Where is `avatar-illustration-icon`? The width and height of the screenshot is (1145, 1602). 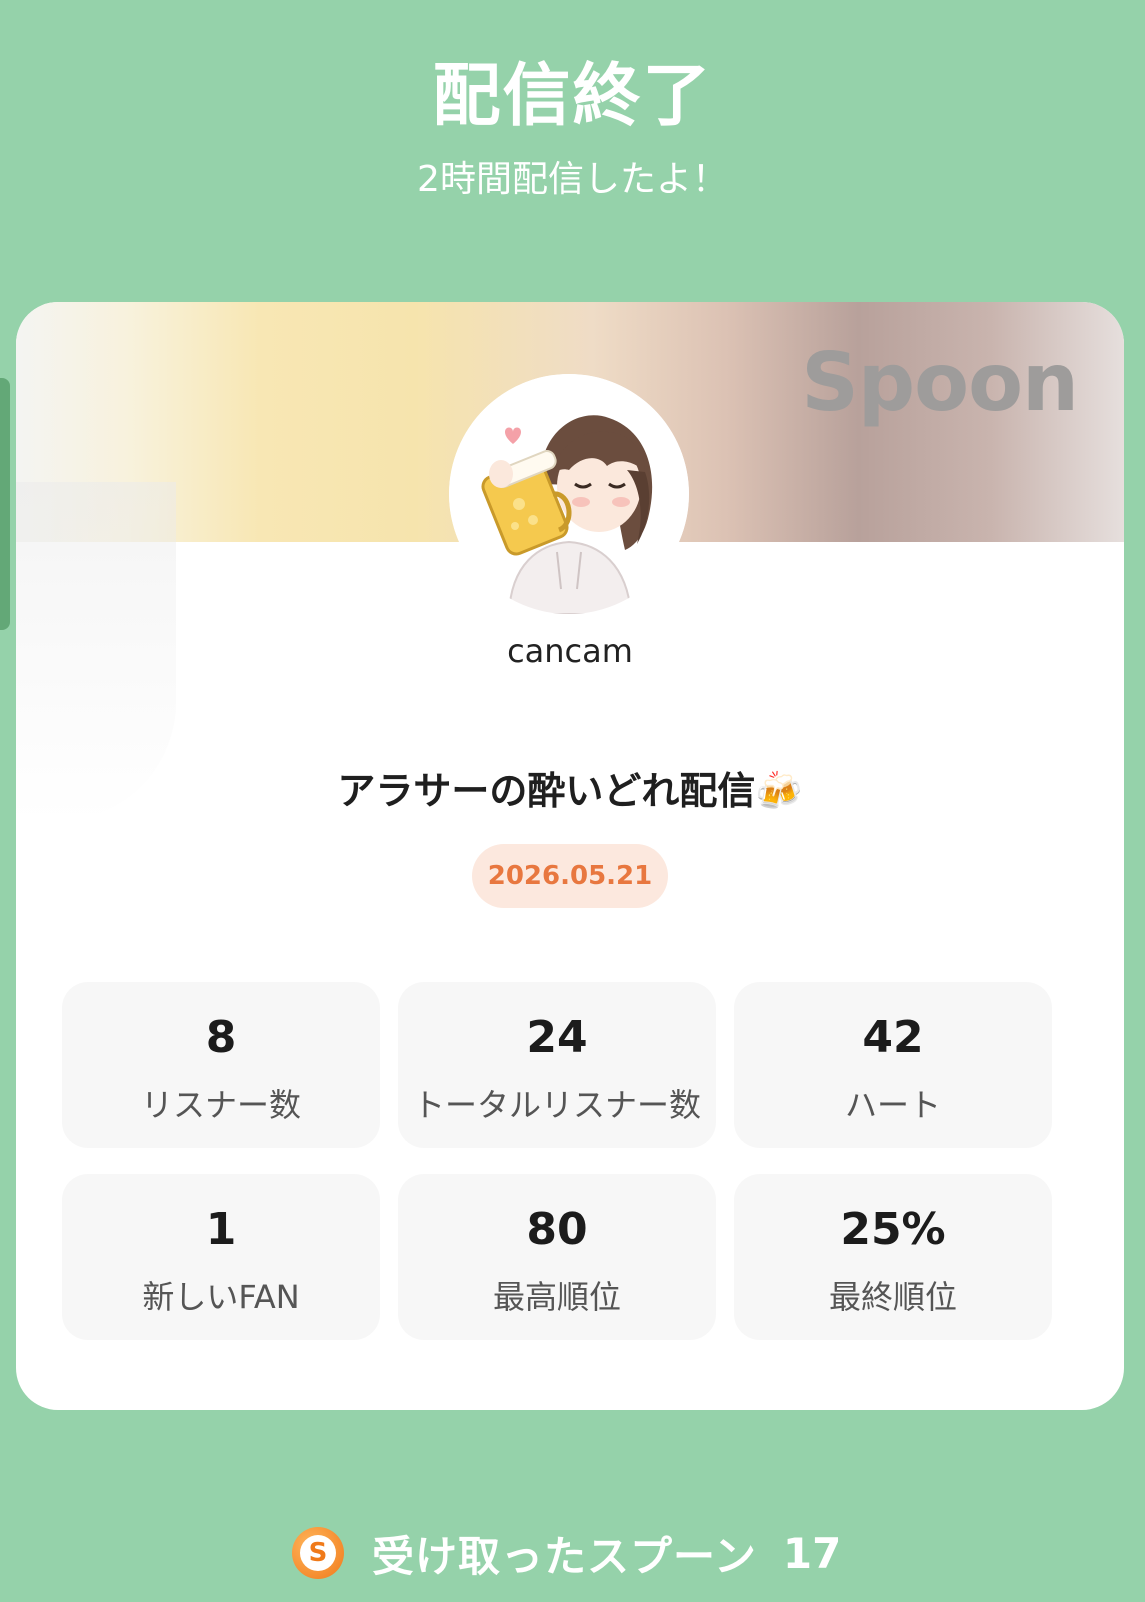
avatar-illustration-icon is located at coordinates (569, 494).